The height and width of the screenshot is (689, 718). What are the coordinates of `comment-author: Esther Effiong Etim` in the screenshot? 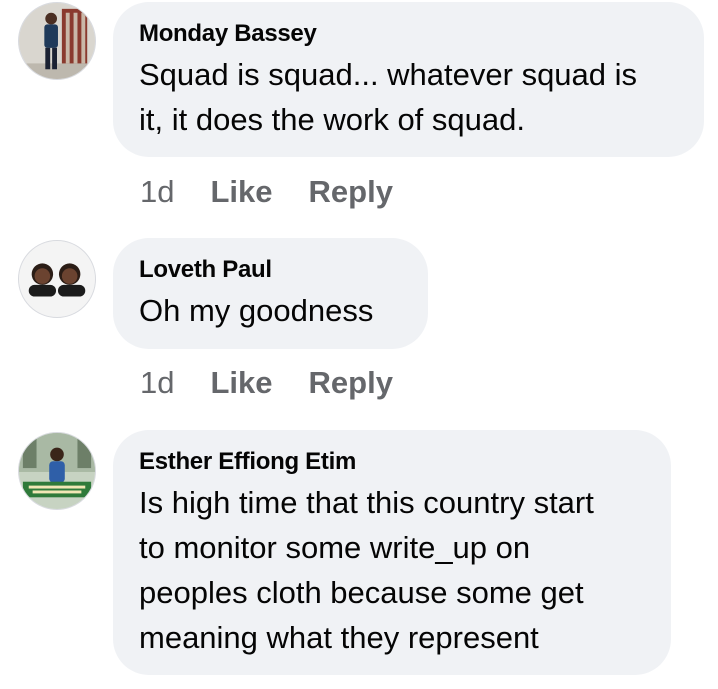 It's located at (392, 462).